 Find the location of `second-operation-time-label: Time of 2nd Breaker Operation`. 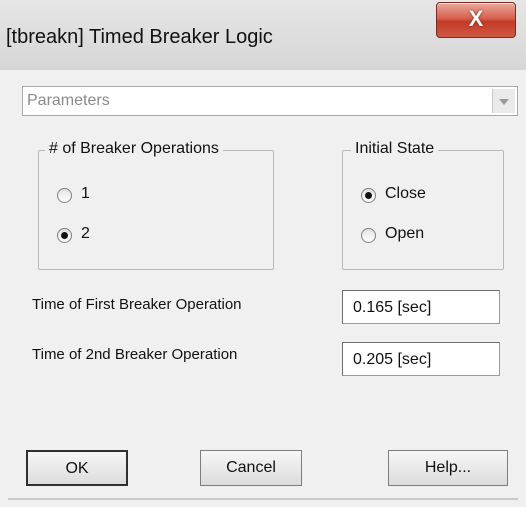

second-operation-time-label: Time of 2nd Breaker Operation is located at coordinates (135, 354).